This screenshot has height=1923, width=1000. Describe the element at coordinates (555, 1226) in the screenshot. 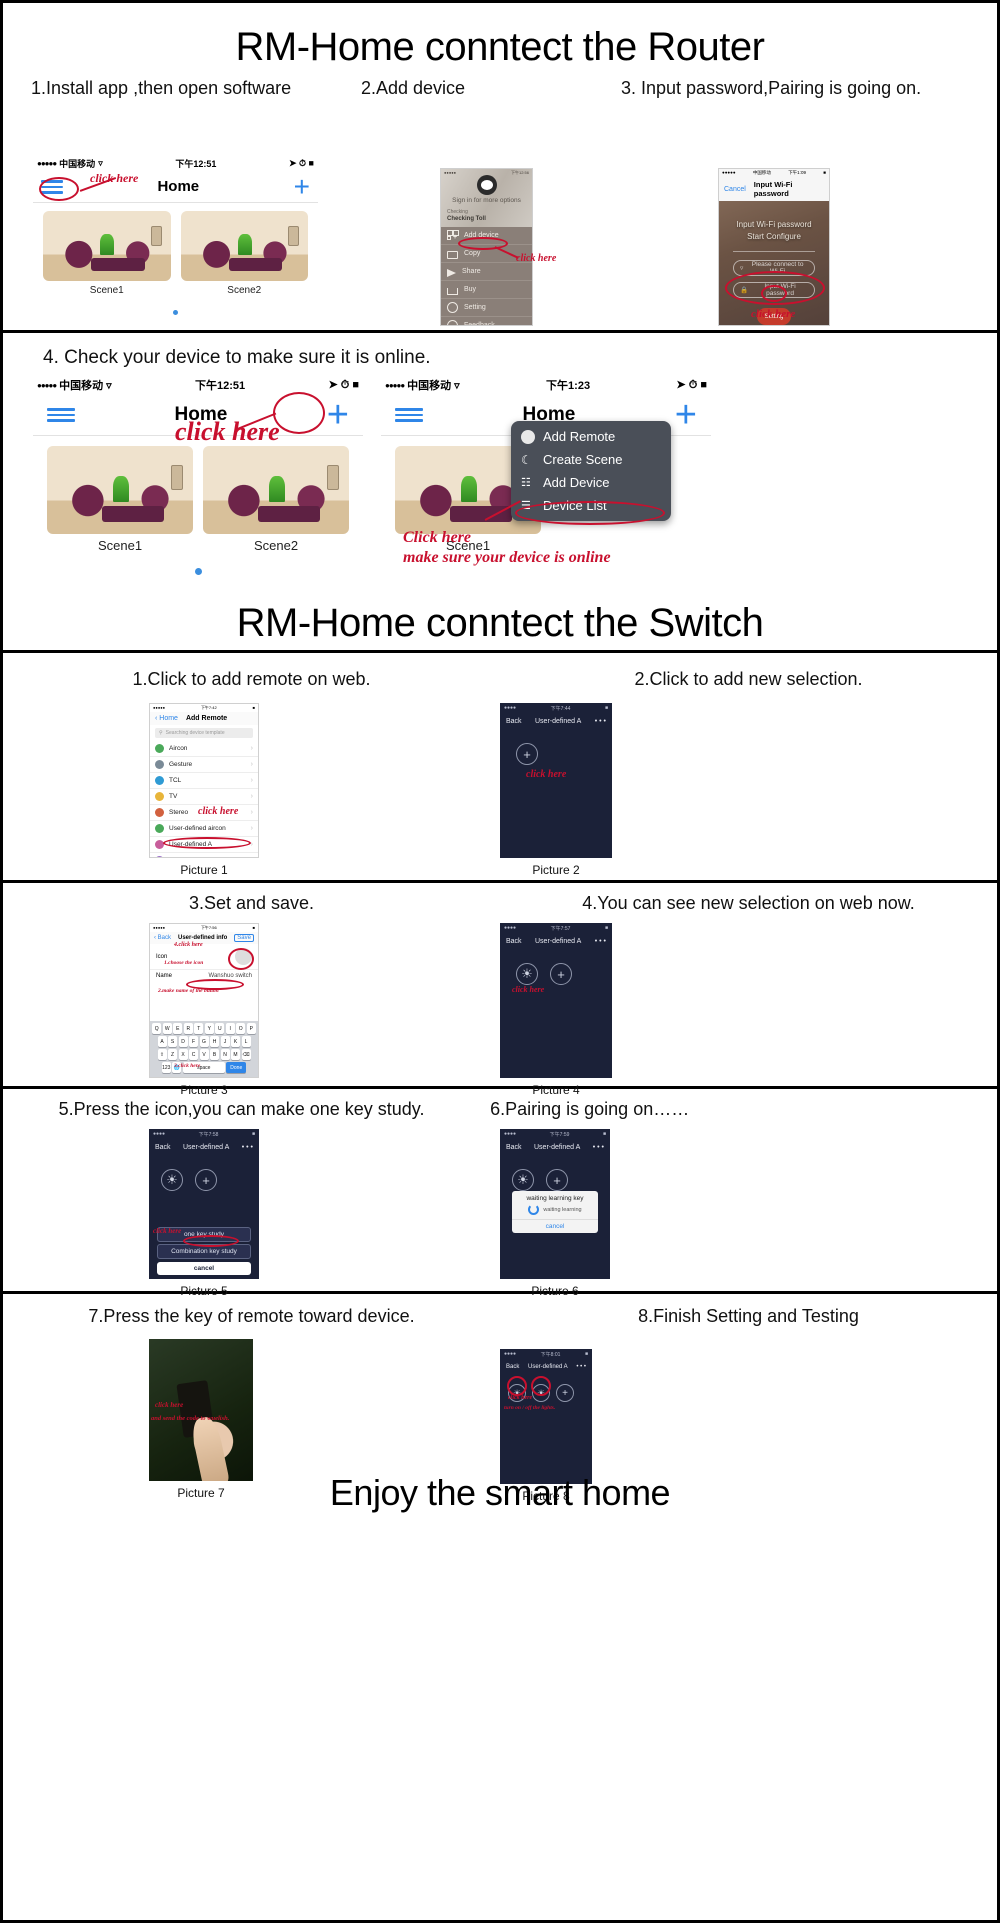

I see `dialog-cancel-button: cancel` at that location.